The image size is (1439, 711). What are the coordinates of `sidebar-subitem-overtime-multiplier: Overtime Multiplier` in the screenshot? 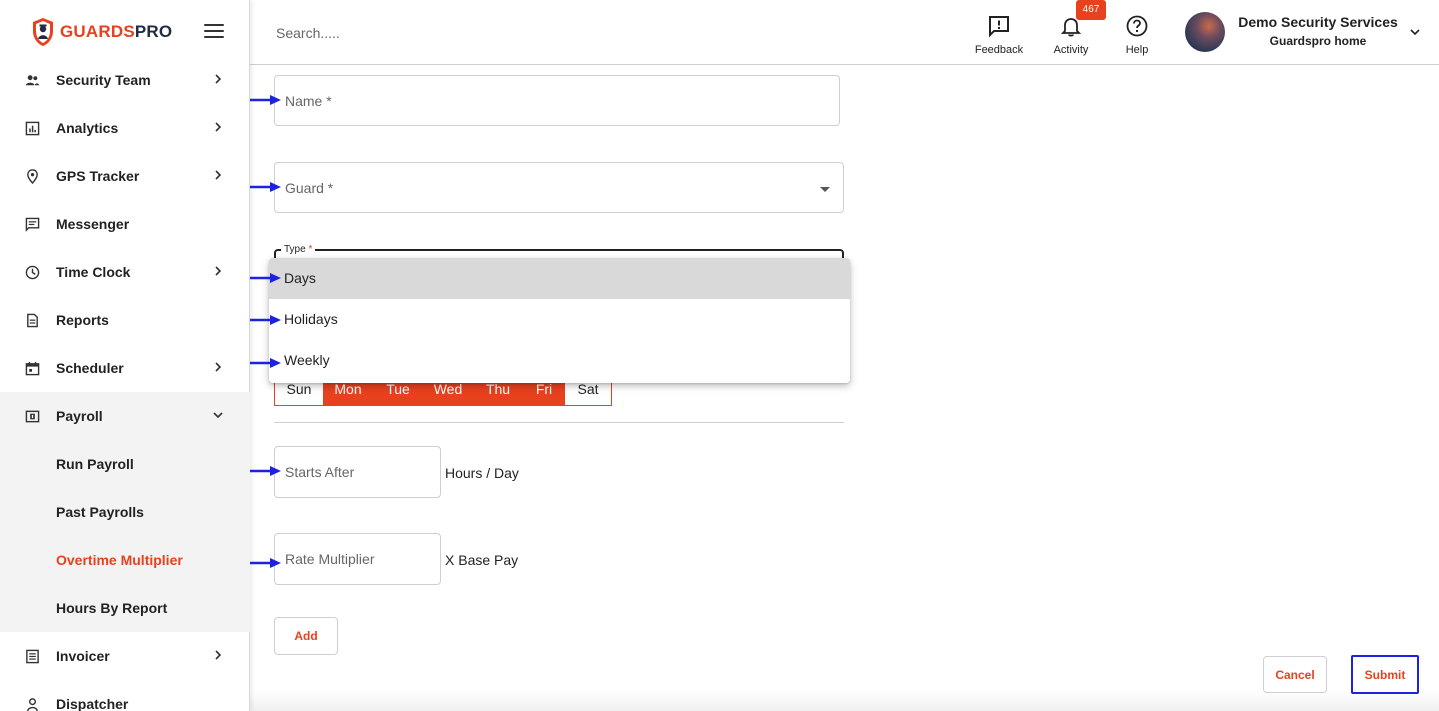 It's located at (125, 560).